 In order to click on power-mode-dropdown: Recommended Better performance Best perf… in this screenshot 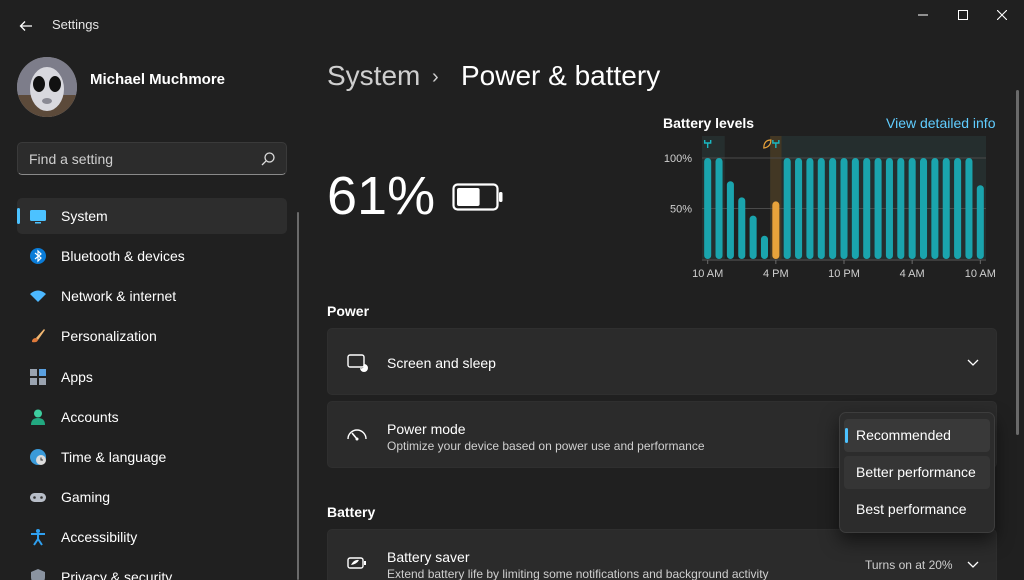, I will do `click(917, 472)`.